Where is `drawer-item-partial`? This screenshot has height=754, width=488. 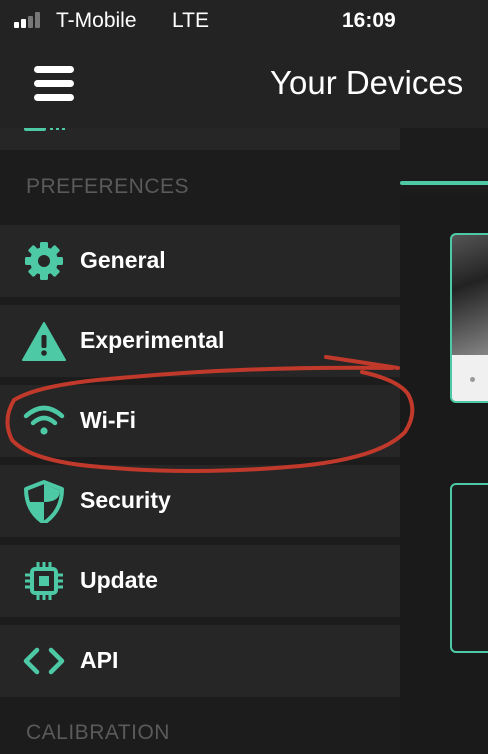 drawer-item-partial is located at coordinates (200, 139).